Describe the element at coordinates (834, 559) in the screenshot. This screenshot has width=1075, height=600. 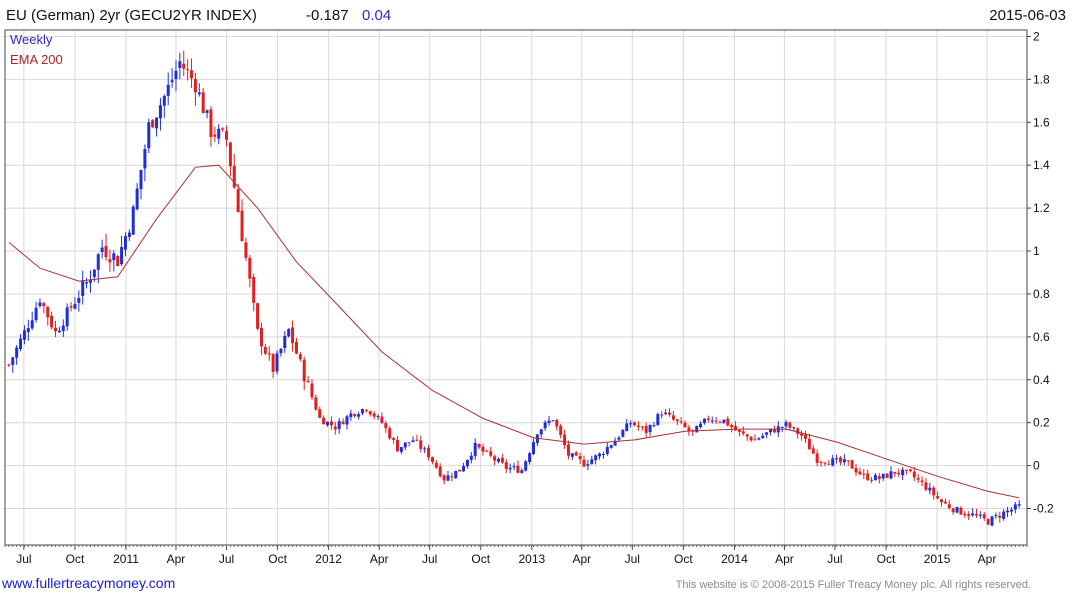
I see `x-tick-label: Jul` at that location.